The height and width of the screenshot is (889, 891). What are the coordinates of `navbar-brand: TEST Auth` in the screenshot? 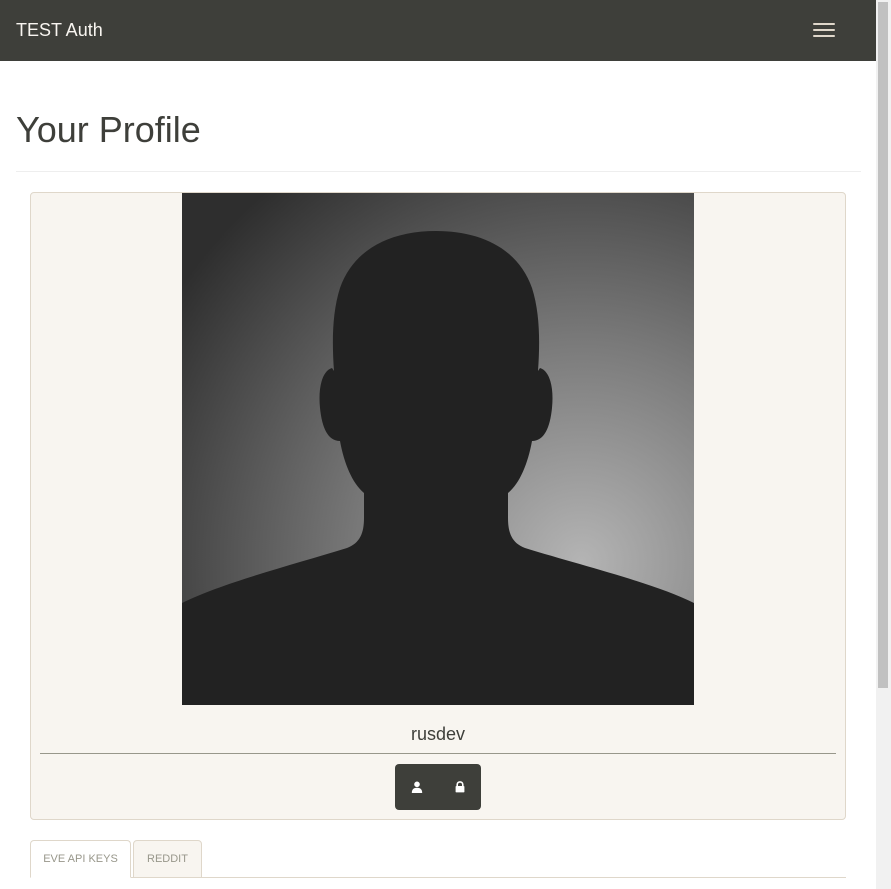 It's located at (59, 30).